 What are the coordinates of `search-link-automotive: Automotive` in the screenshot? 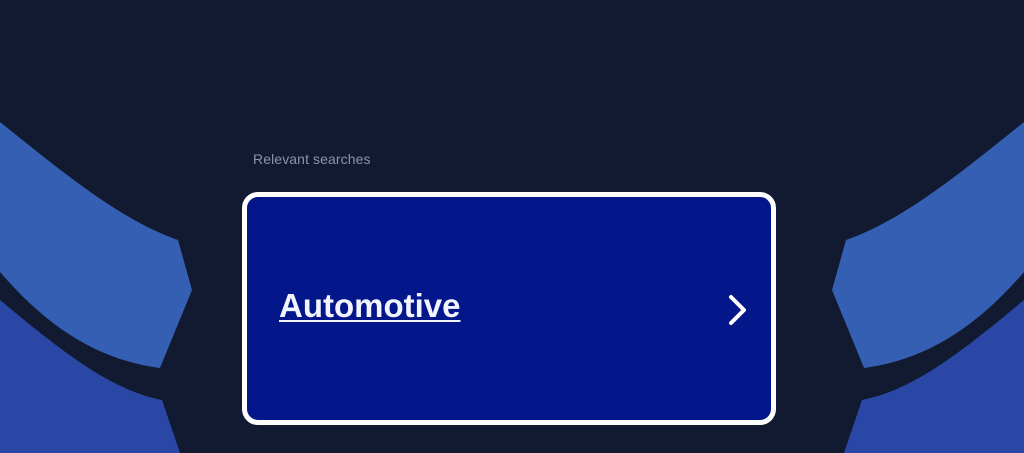 It's located at (370, 306).